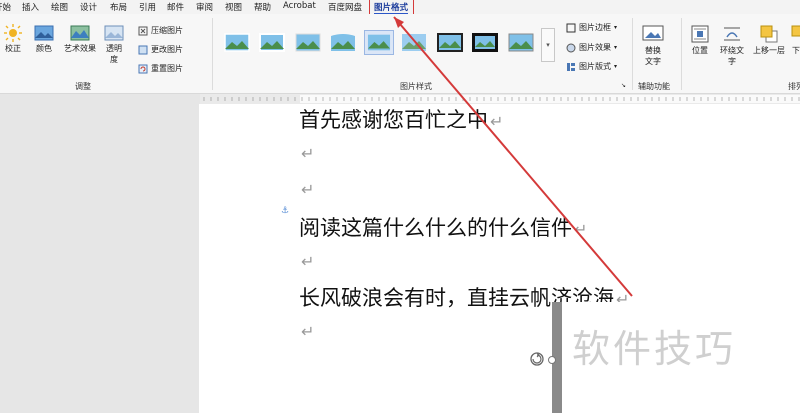 The width and height of the screenshot is (800, 413). Describe the element at coordinates (88, 7) in the screenshot. I see `tab-design: 设计` at that location.